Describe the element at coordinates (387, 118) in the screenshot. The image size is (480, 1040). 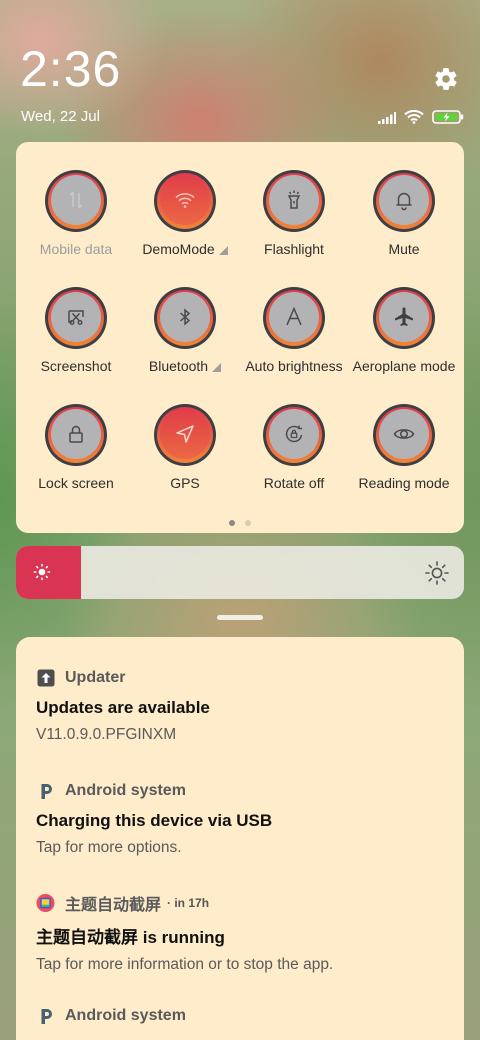
I see `signal-icon` at that location.